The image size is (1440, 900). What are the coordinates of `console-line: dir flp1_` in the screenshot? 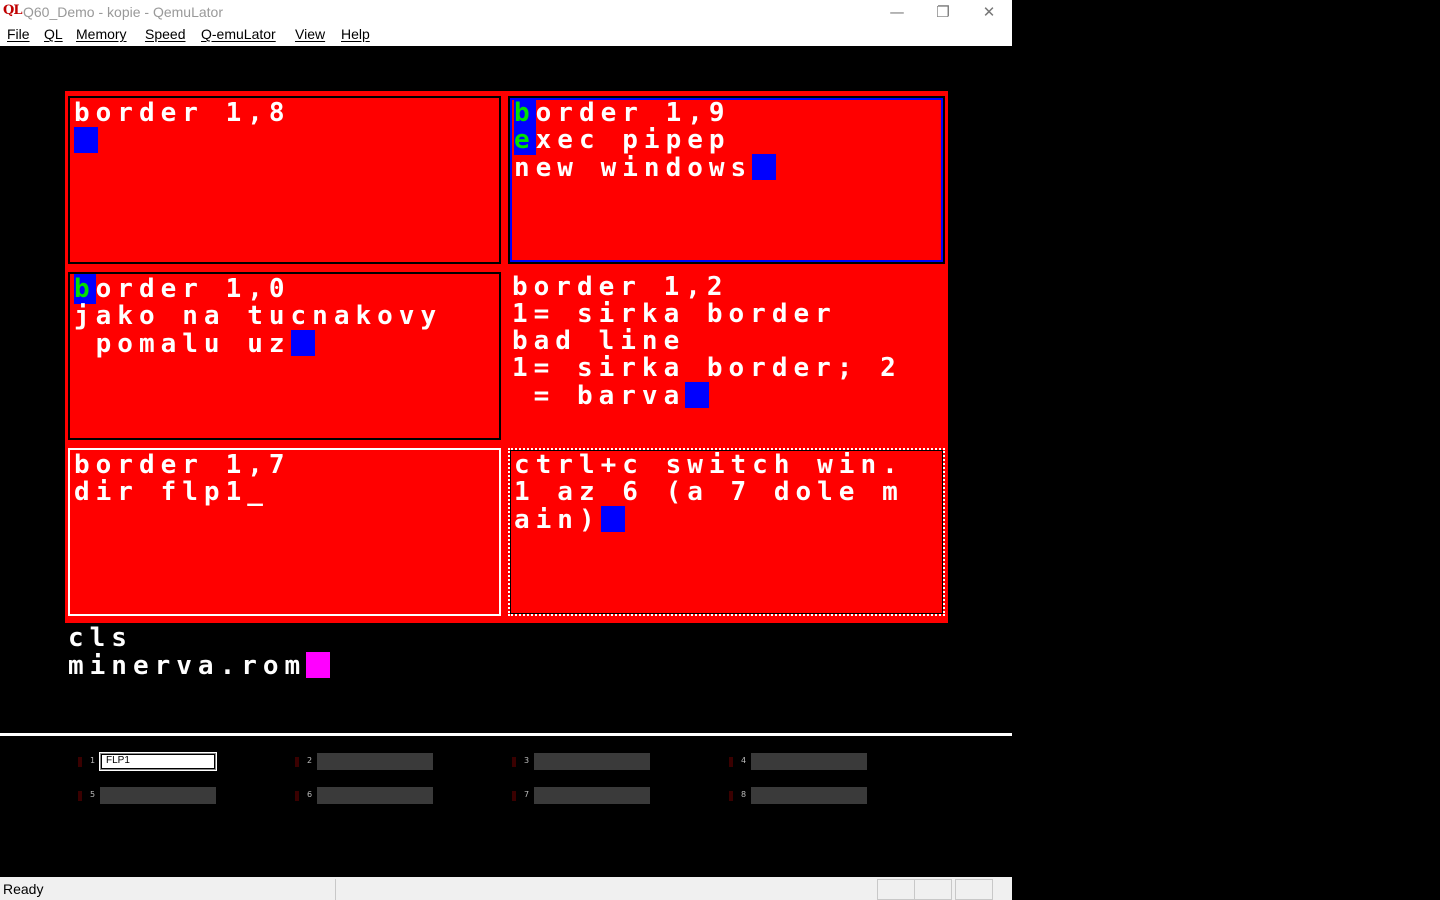 It's located at (171, 492).